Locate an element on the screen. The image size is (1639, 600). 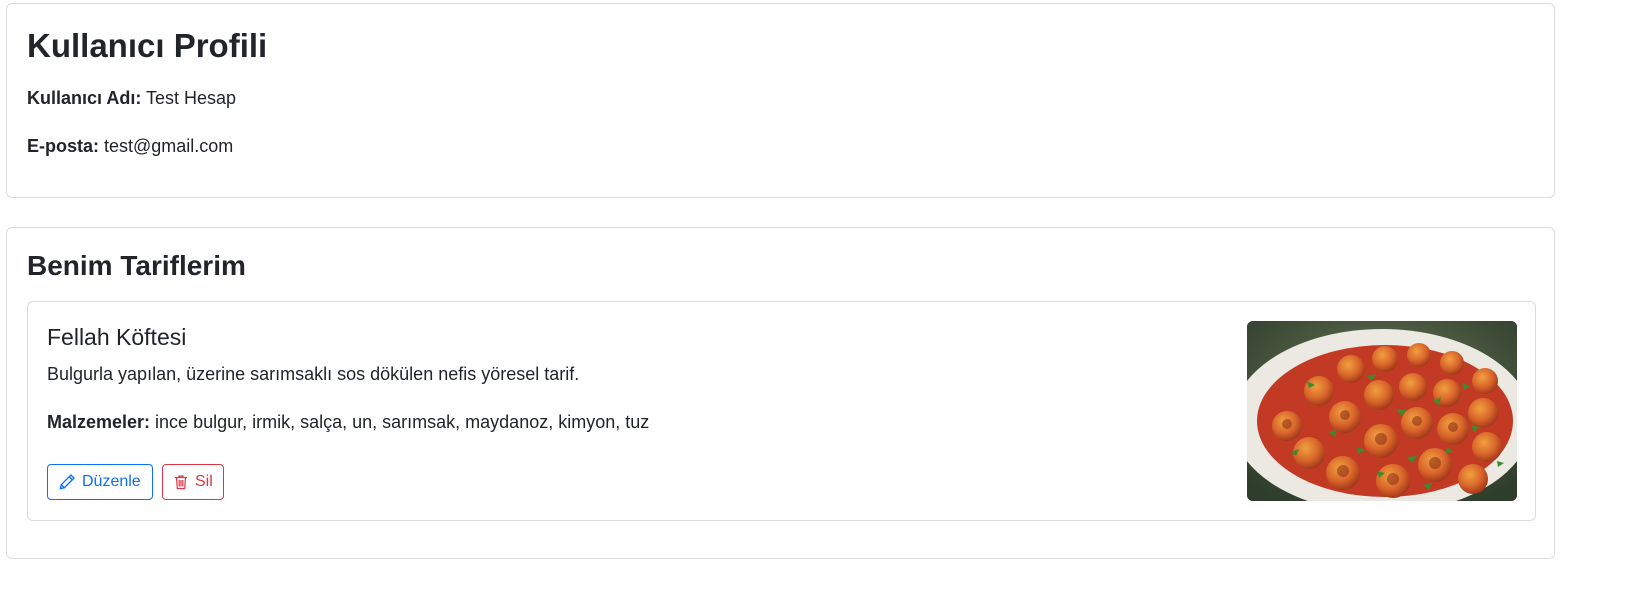
email-label: E-posta: is located at coordinates (63, 146).